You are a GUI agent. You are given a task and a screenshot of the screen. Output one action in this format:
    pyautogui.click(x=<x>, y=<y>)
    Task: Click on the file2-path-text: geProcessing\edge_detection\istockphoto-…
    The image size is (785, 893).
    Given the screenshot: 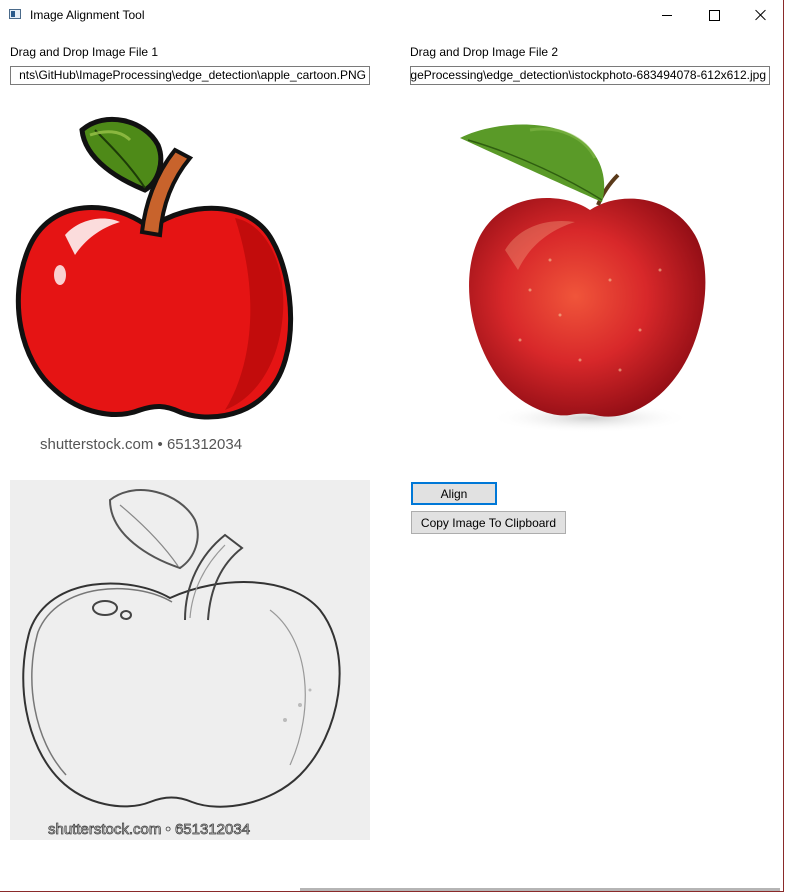 What is the action you would take?
    pyautogui.click(x=588, y=75)
    